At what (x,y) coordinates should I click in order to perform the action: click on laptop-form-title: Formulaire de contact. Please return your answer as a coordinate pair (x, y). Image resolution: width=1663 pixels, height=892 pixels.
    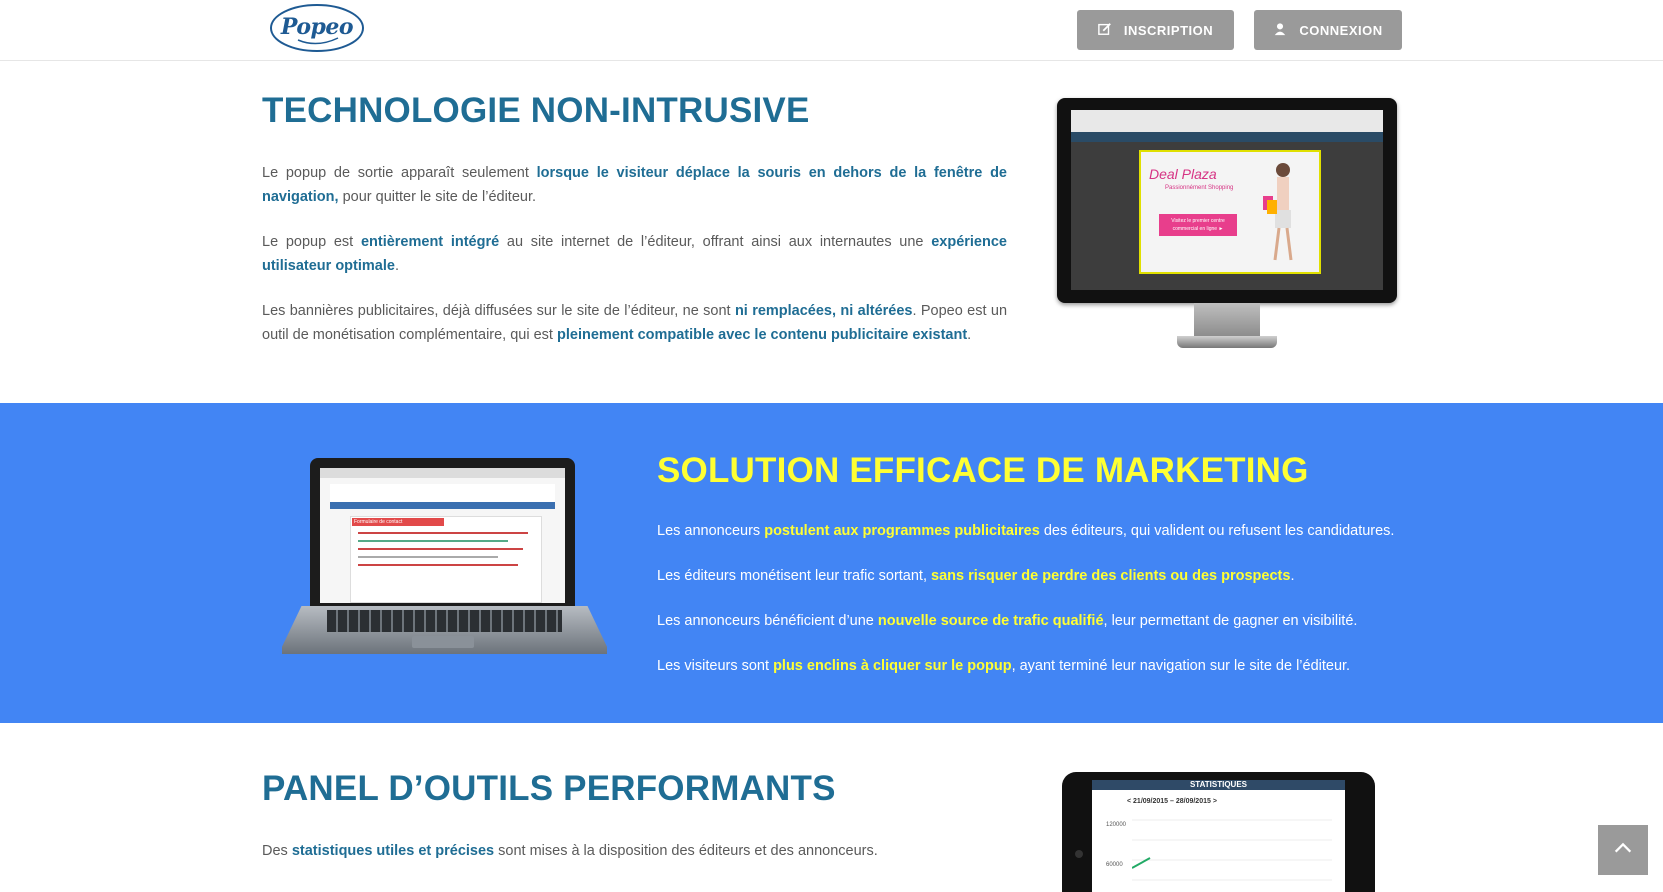
    Looking at the image, I should click on (398, 522).